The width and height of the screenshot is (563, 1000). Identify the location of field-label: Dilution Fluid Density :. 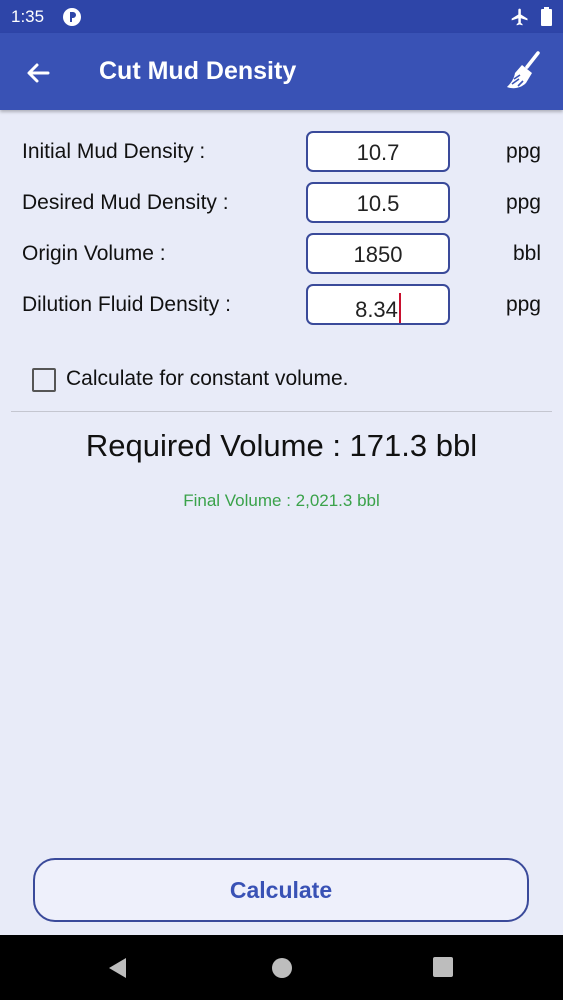
(126, 304).